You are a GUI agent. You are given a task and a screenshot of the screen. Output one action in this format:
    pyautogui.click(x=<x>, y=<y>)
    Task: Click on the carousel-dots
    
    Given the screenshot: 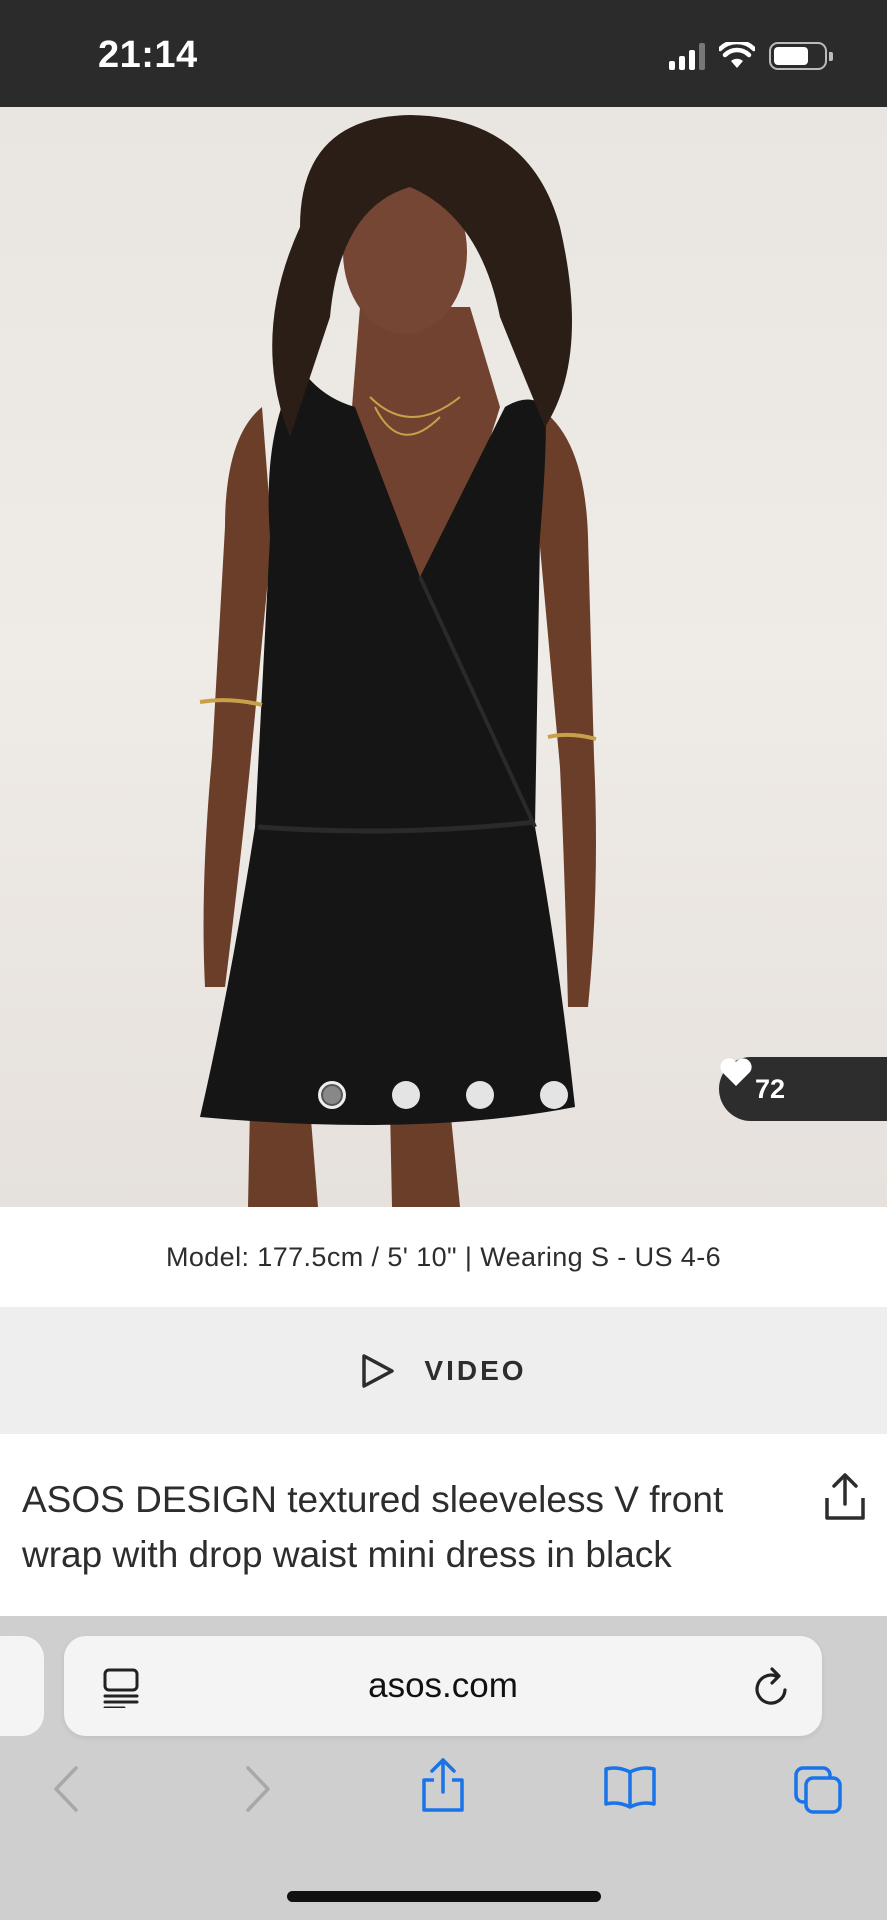 What is the action you would take?
    pyautogui.click(x=443, y=1095)
    